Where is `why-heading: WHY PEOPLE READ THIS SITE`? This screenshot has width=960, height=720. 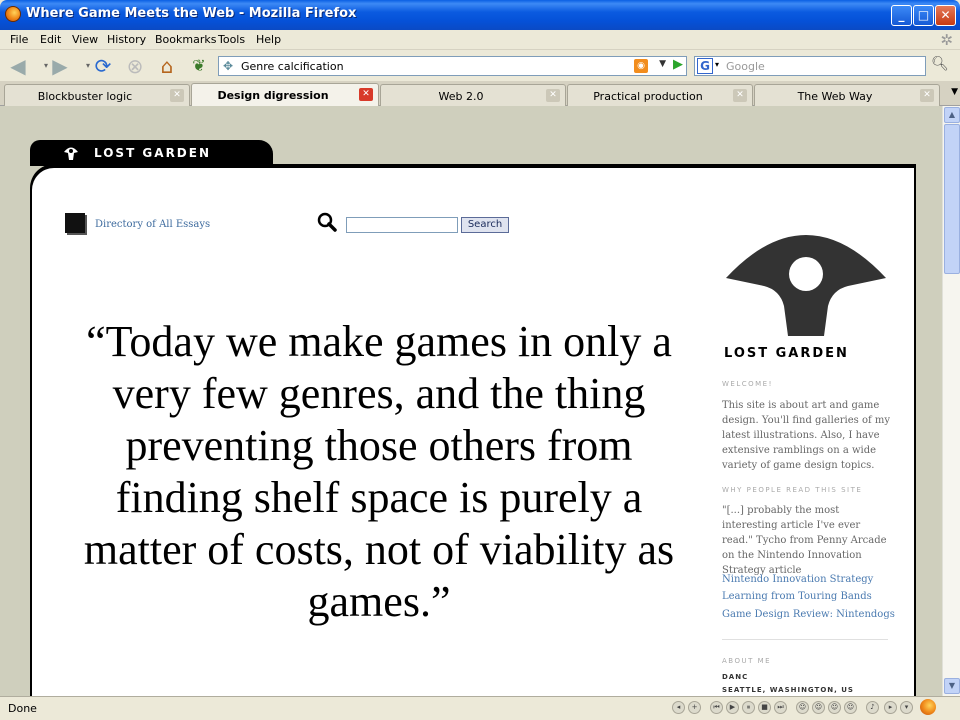 why-heading: WHY PEOPLE READ THIS SITE is located at coordinates (792, 490).